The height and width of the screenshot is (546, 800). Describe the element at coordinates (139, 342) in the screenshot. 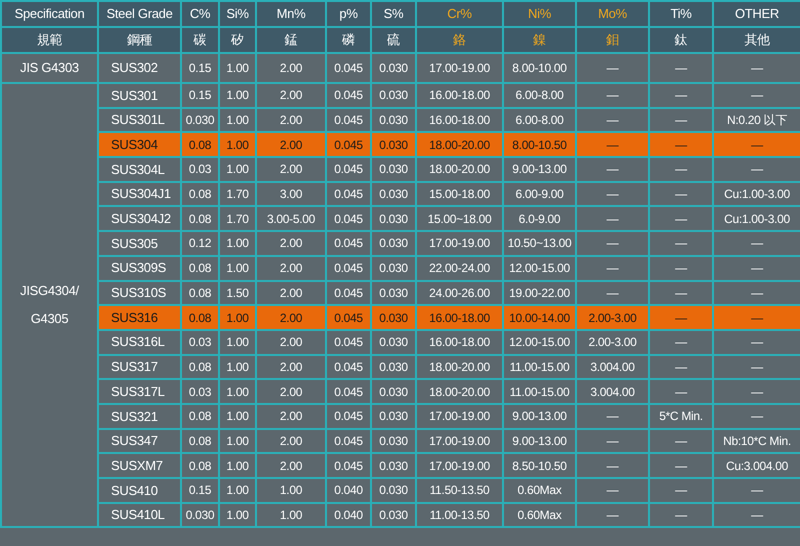

I see `grade-cell: SUS316L` at that location.